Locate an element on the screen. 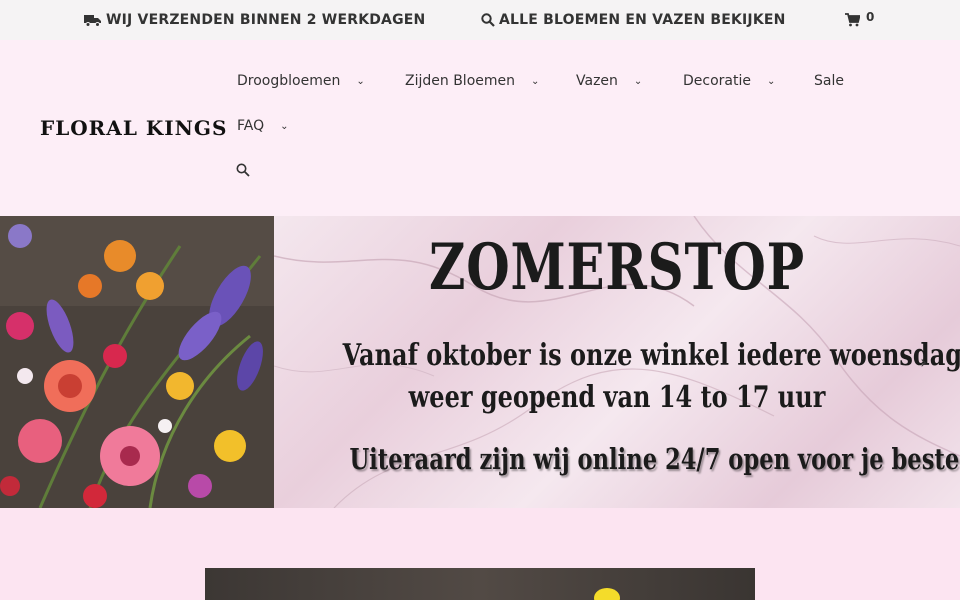 The height and width of the screenshot is (600, 960). site-logo: FLORAL KINGS is located at coordinates (133, 128).